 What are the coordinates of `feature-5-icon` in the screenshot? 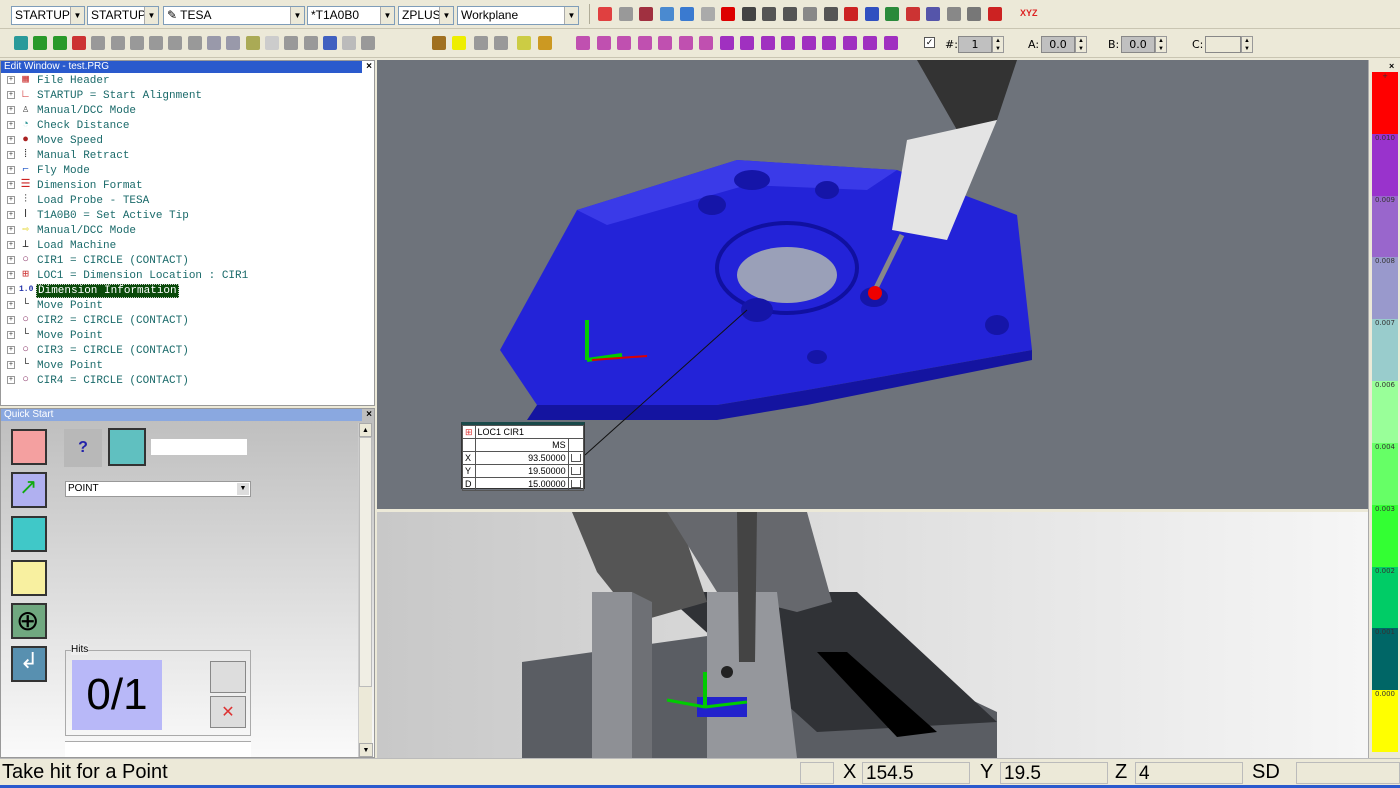 It's located at (665, 43).